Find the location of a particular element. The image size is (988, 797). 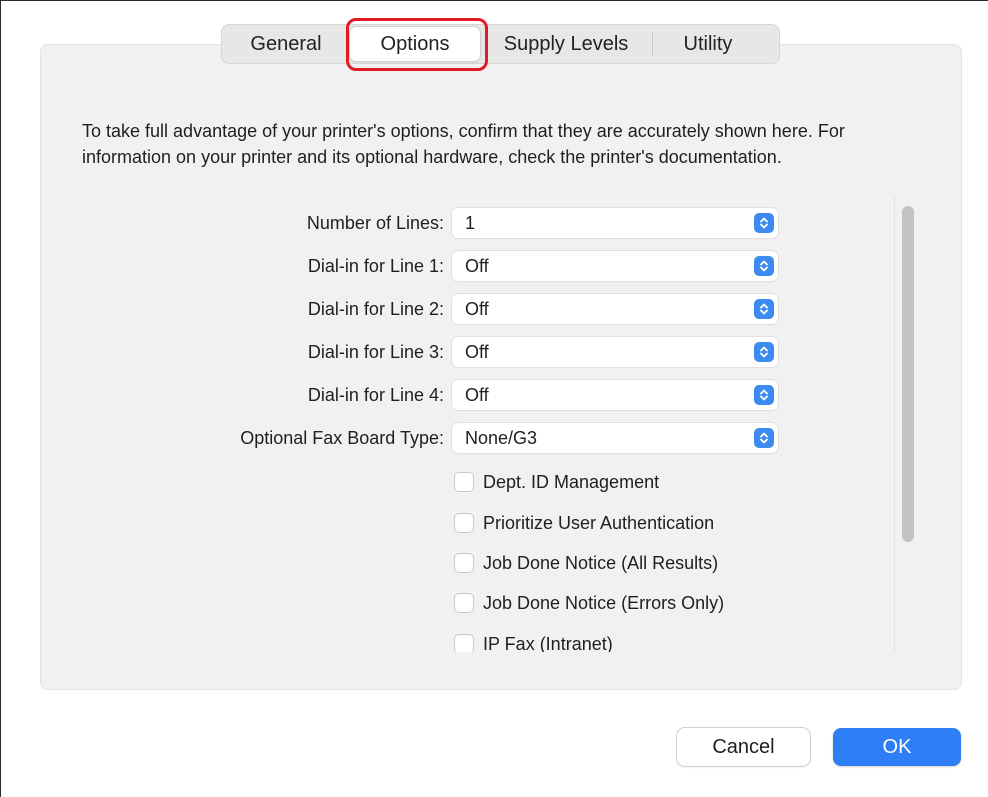

checkbox-label: Prioritize User Authentication is located at coordinates (599, 522).